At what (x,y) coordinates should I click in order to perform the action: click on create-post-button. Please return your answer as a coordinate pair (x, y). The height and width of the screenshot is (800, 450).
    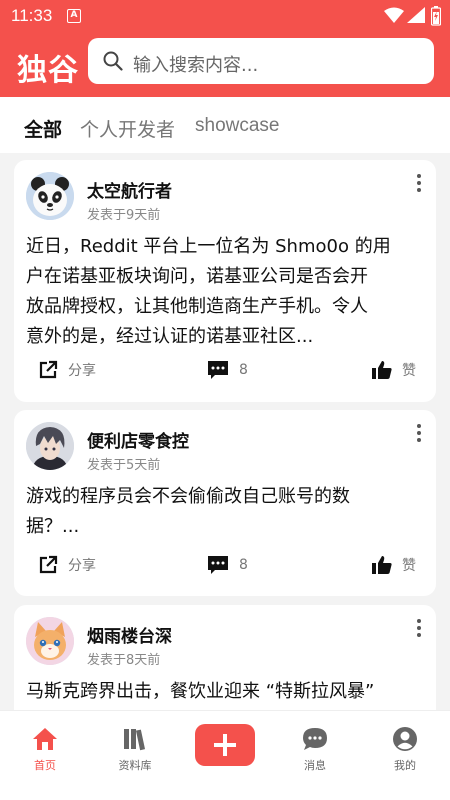
    Looking at the image, I should click on (225, 745).